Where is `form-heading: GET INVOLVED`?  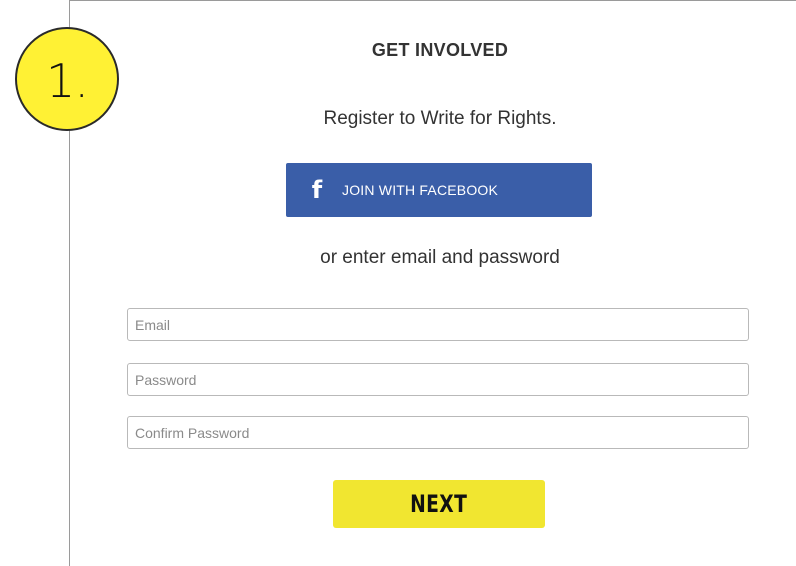
form-heading: GET INVOLVED is located at coordinates (440, 50).